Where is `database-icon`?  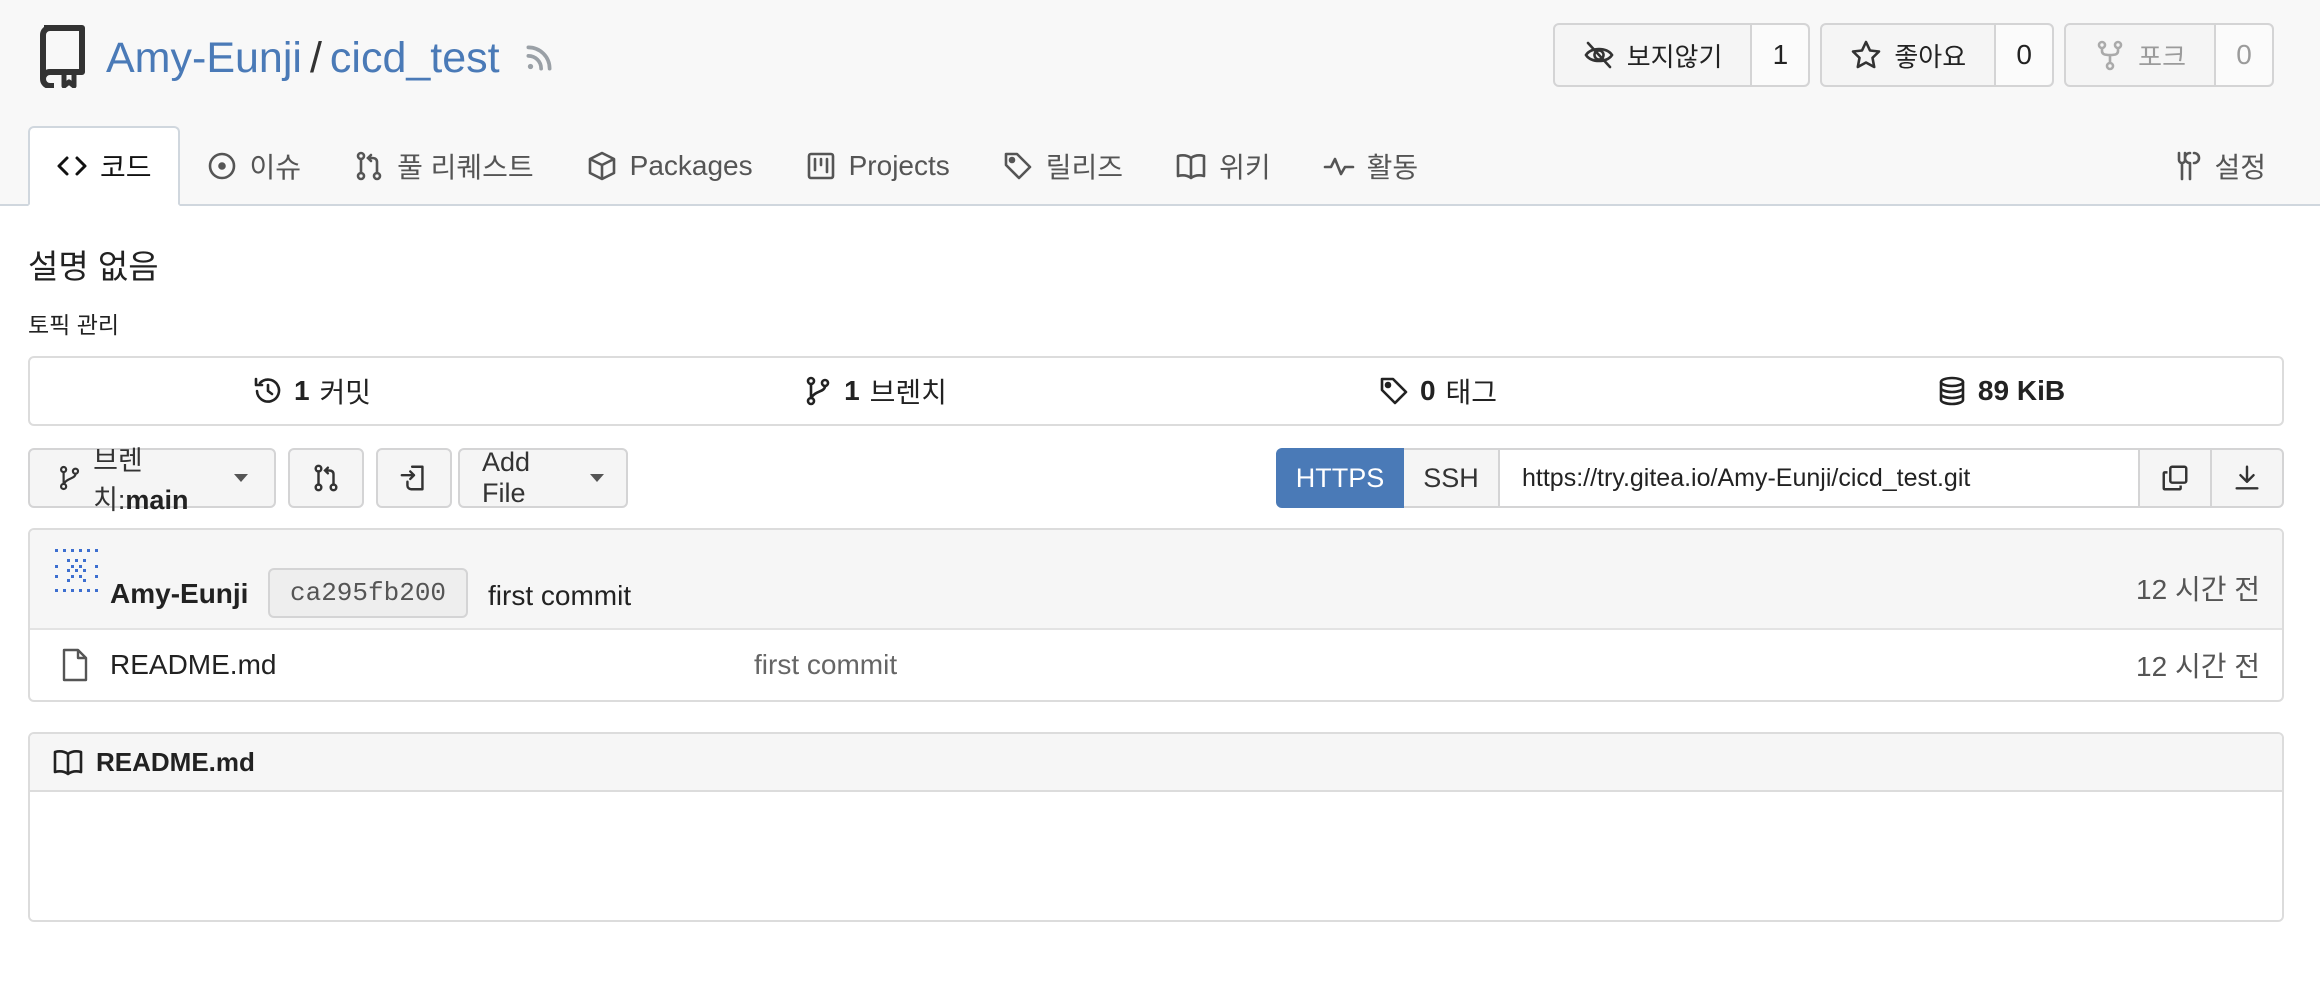
database-icon is located at coordinates (1952, 391).